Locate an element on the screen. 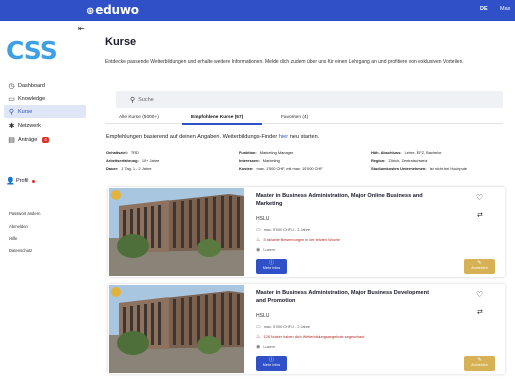  dashboard-icon: ◷ is located at coordinates (11, 86).